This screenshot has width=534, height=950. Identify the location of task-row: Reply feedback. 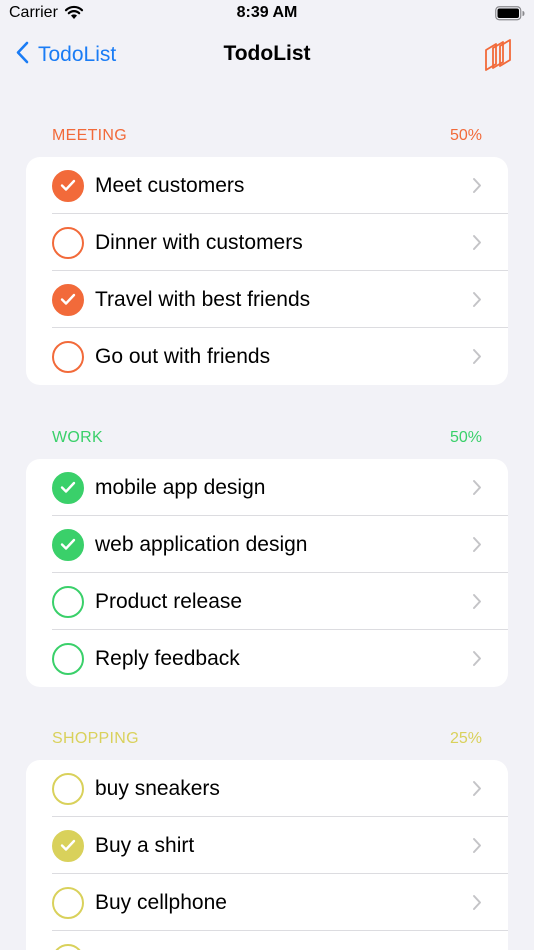
(267, 658).